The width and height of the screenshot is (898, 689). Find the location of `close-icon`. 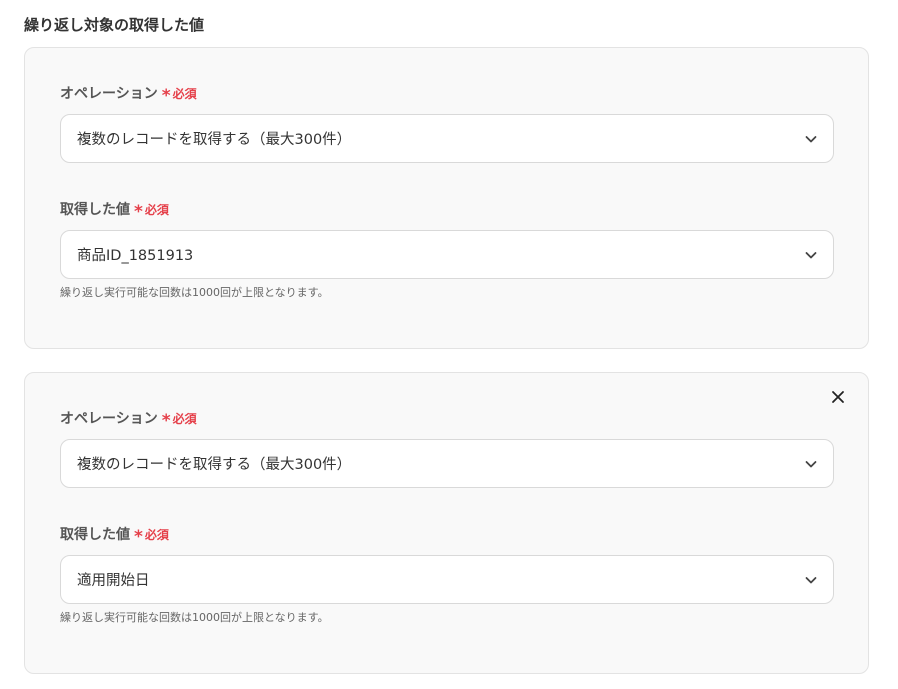

close-icon is located at coordinates (838, 397).